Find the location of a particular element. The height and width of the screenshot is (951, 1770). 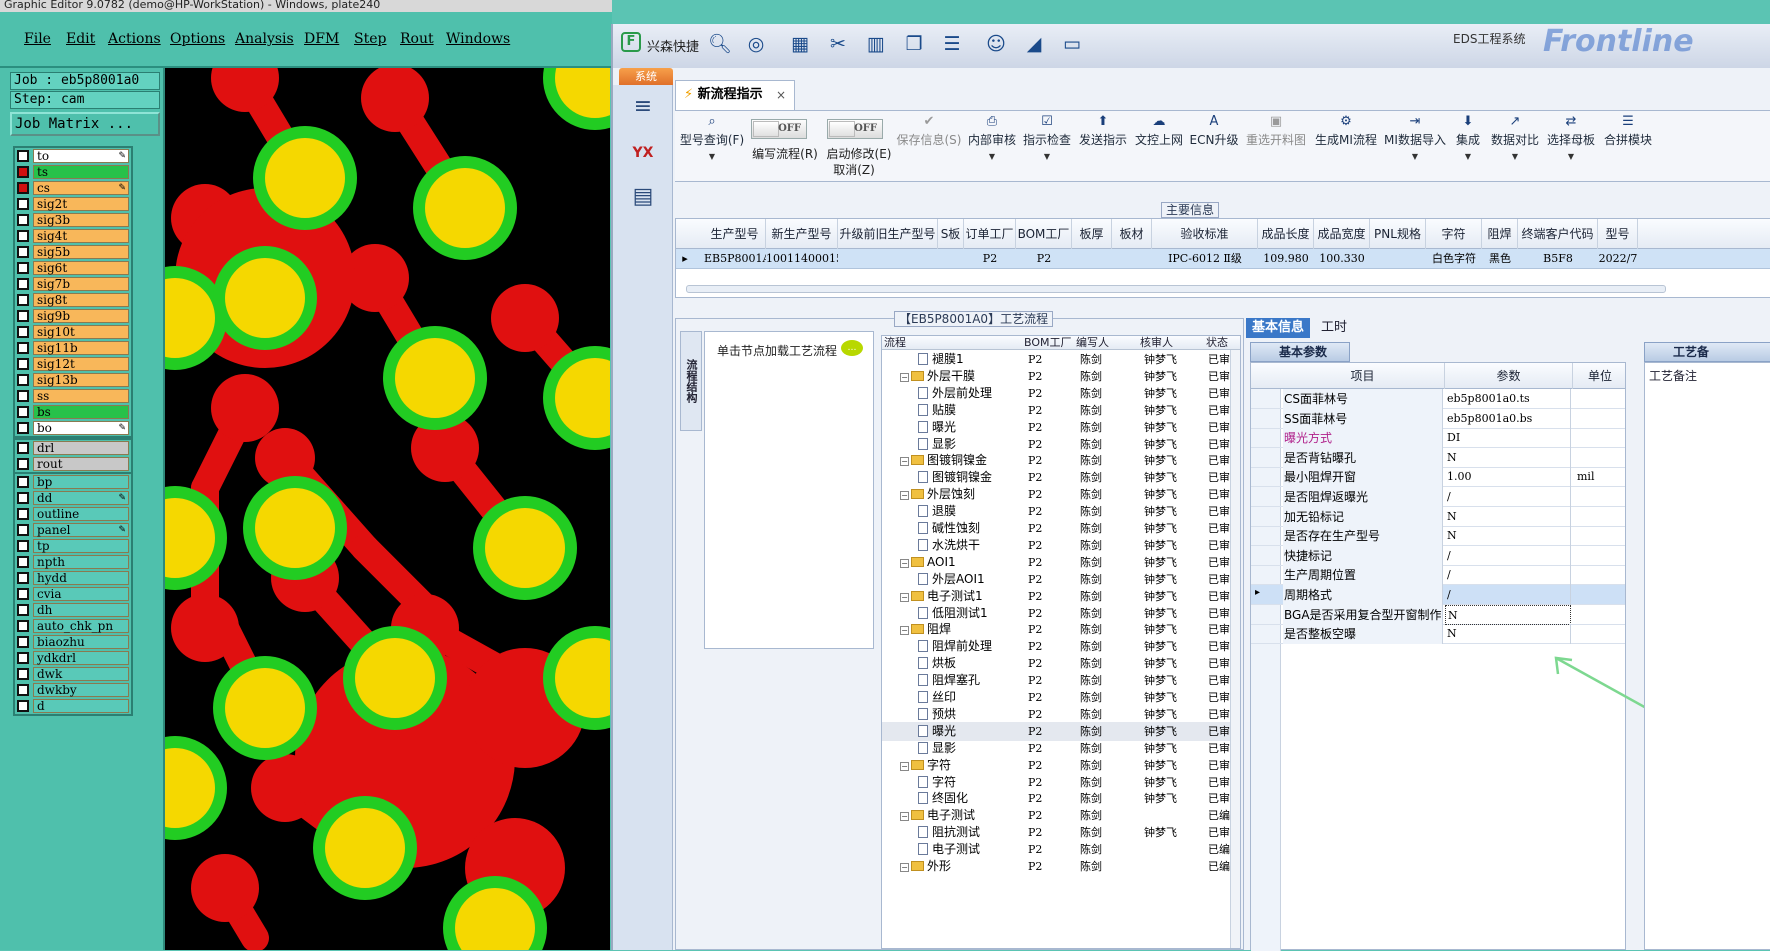

layer-row: sig10t is located at coordinates (73, 332).